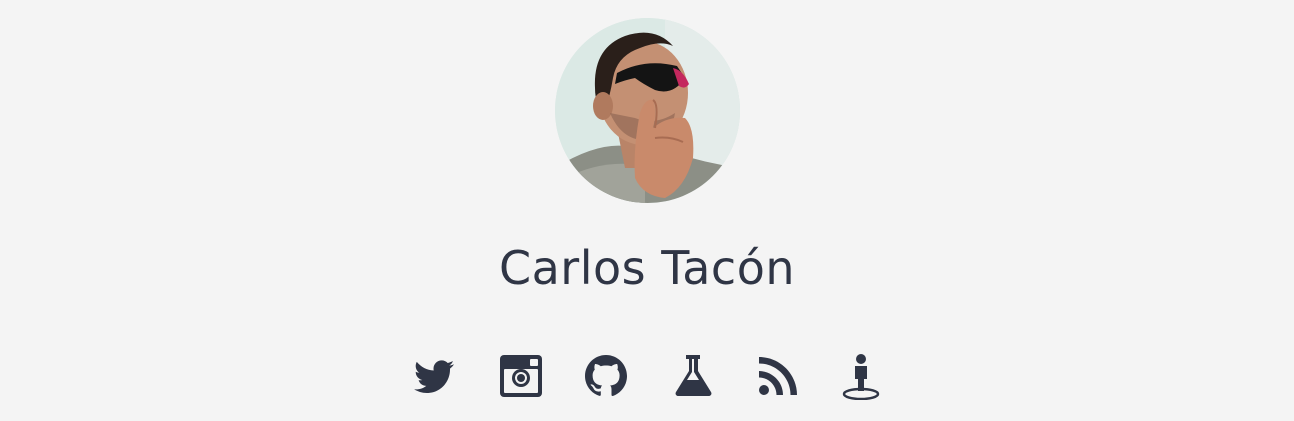  I want to click on instagram-icon, so click(521, 376).